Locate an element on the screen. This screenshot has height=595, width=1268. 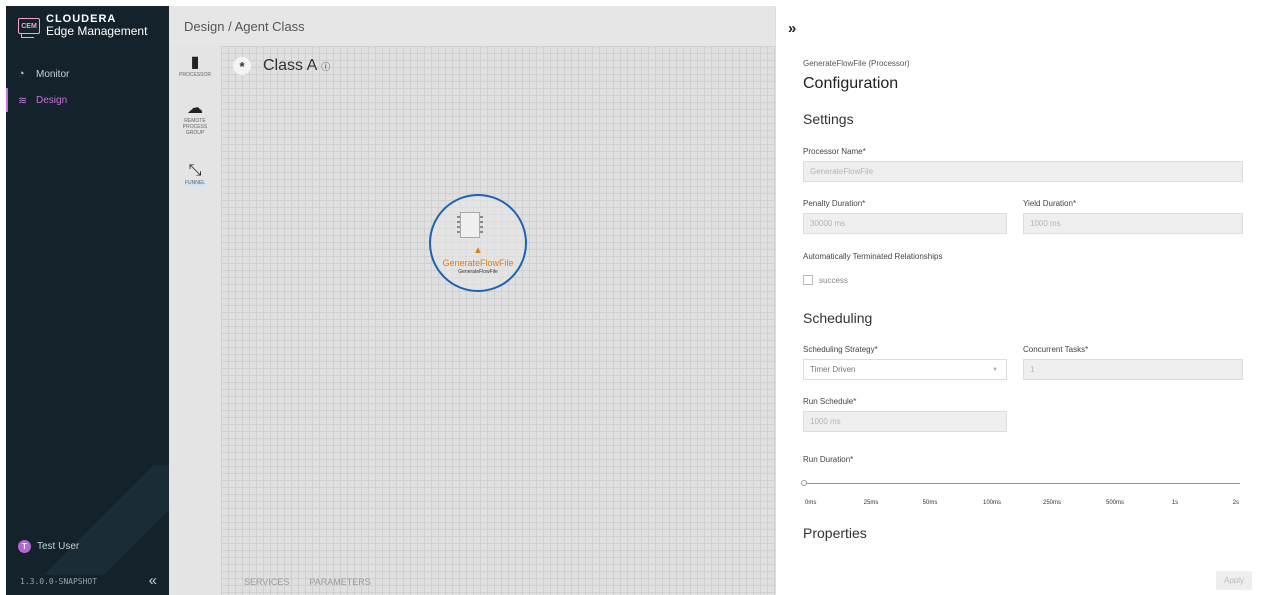
checkbox-label: success is located at coordinates (833, 280).